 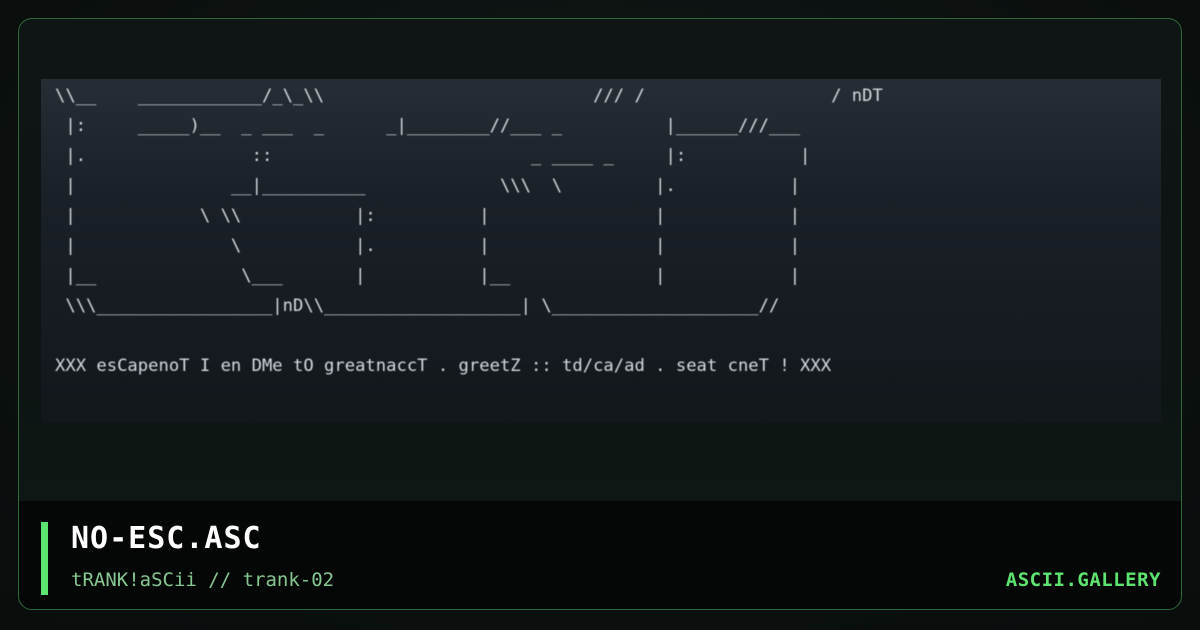 What do you see at coordinates (1083, 580) in the screenshot?
I see `site-brand: ASCII.GALLERY` at bounding box center [1083, 580].